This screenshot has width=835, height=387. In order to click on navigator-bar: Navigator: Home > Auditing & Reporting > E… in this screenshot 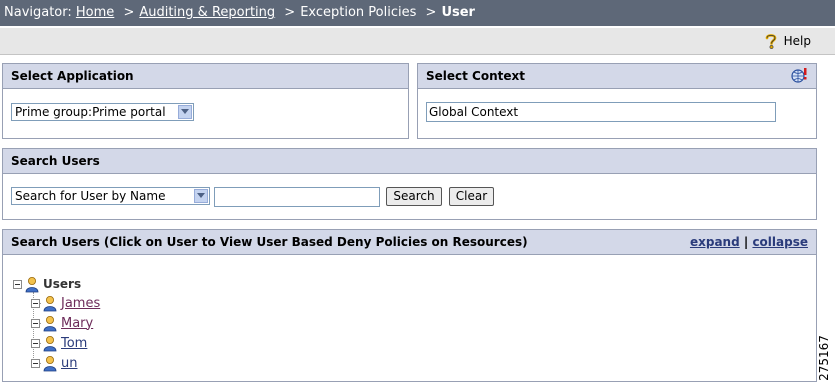, I will do `click(417, 13)`.